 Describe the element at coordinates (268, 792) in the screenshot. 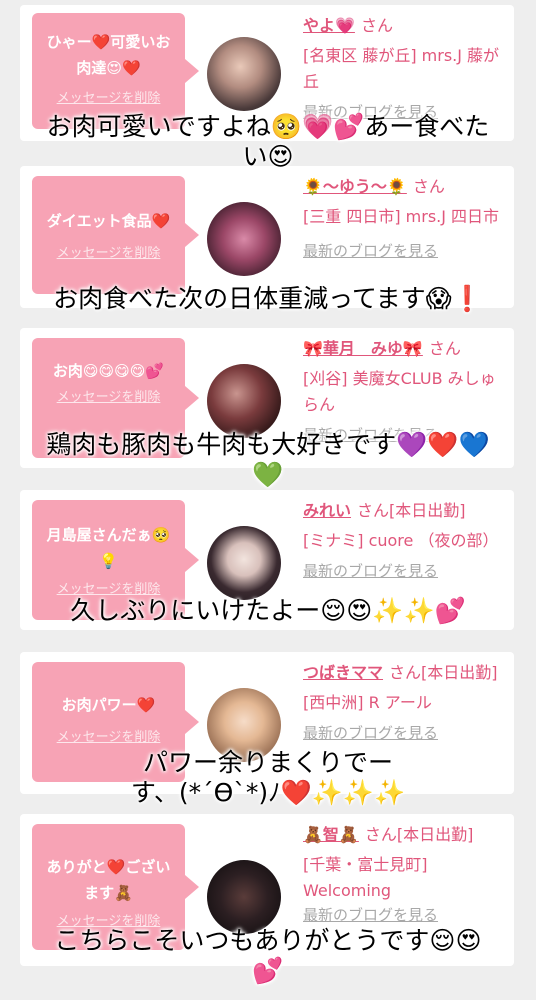

I see `caption-line: す、(*´ϴ`*)ﾉ❤️✨✨✨` at that location.